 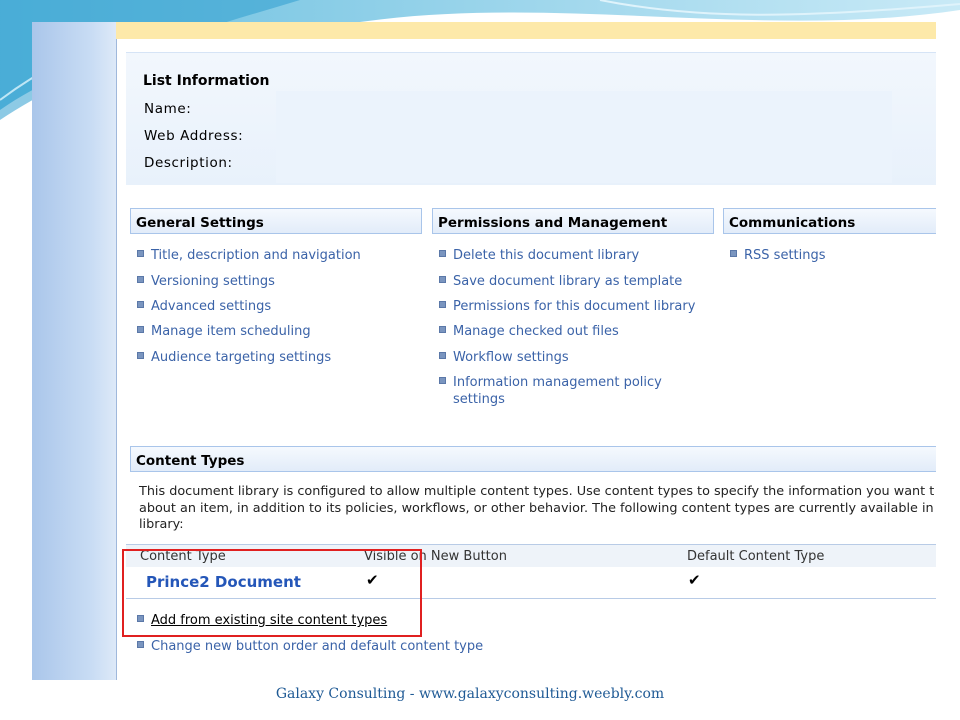 I want to click on column-default-content-type: Default Content Type, so click(x=756, y=556).